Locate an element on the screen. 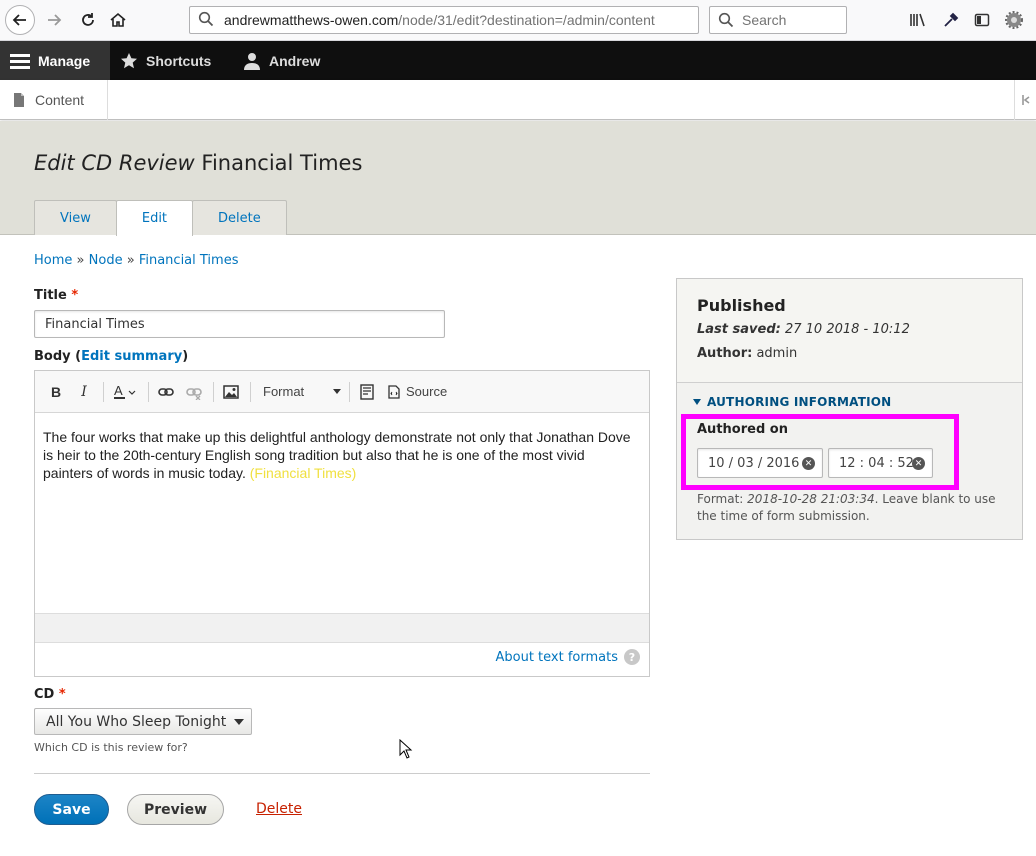 The width and height of the screenshot is (1036, 856). title-field: Financial Times is located at coordinates (239, 324).